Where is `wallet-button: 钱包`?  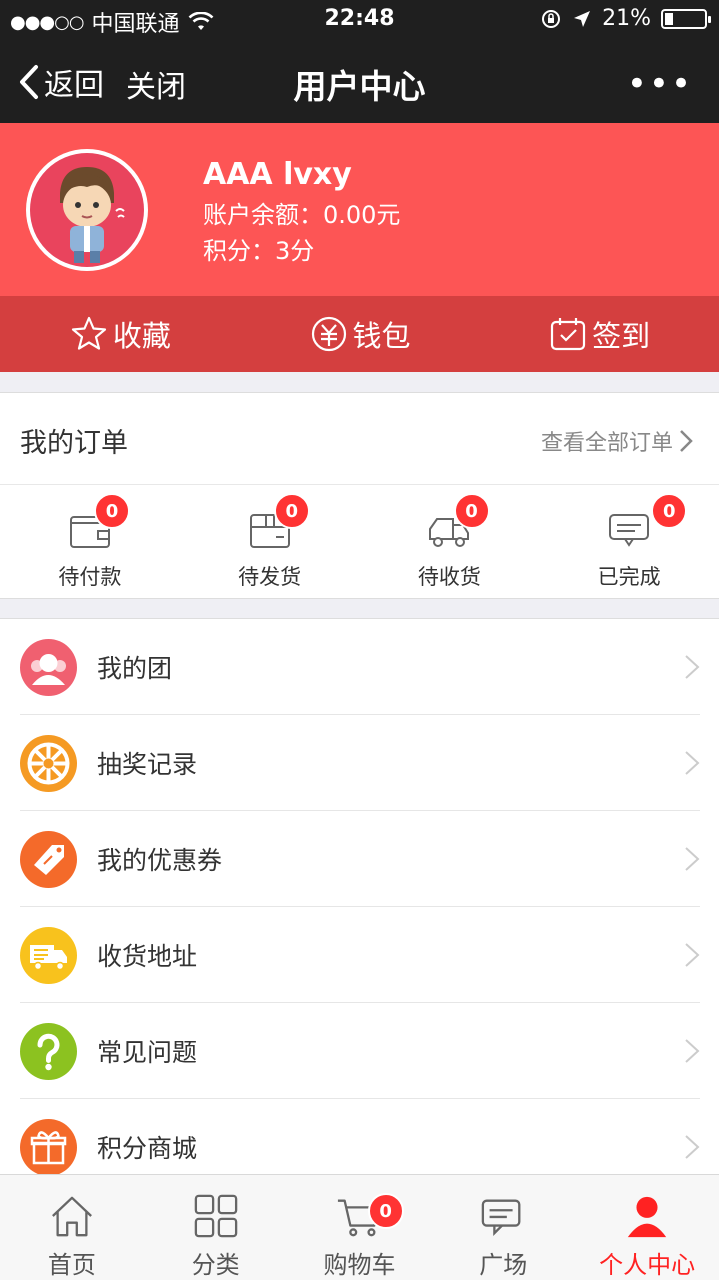
wallet-button: 钱包 is located at coordinates (360, 334).